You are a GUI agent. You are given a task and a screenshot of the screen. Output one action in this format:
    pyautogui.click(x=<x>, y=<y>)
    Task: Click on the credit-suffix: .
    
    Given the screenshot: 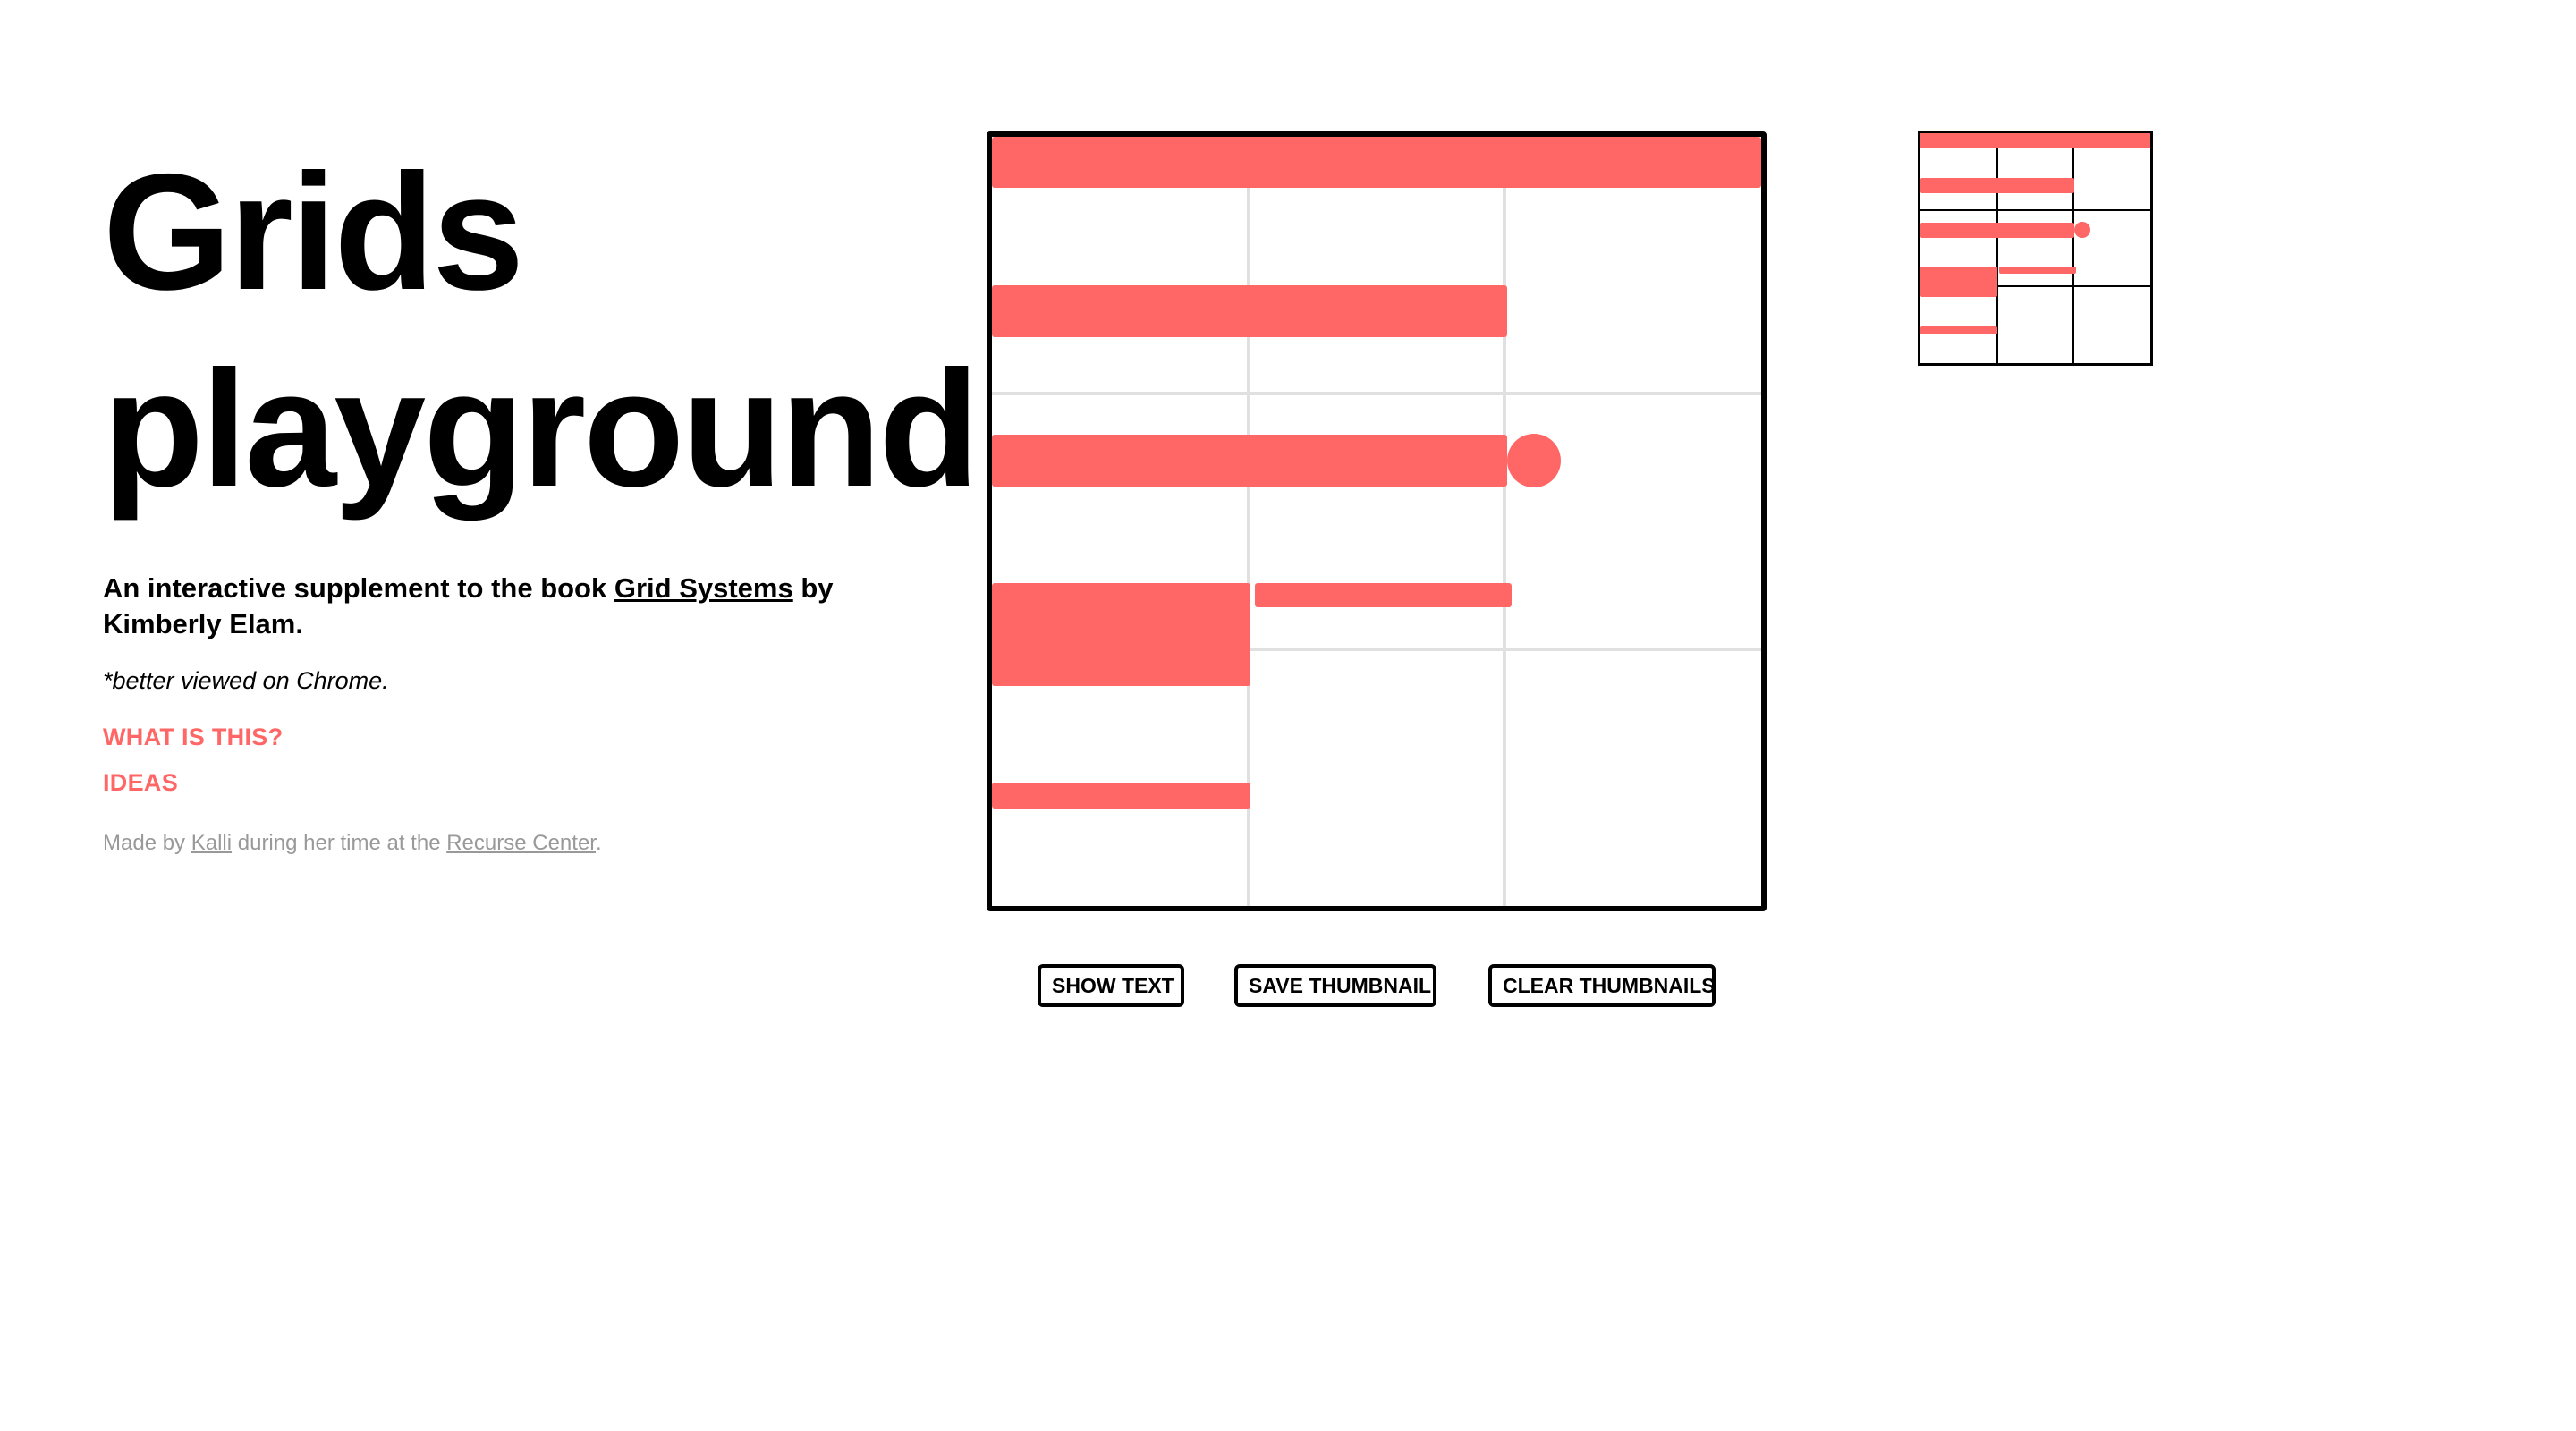 What is the action you would take?
    pyautogui.click(x=598, y=843)
    